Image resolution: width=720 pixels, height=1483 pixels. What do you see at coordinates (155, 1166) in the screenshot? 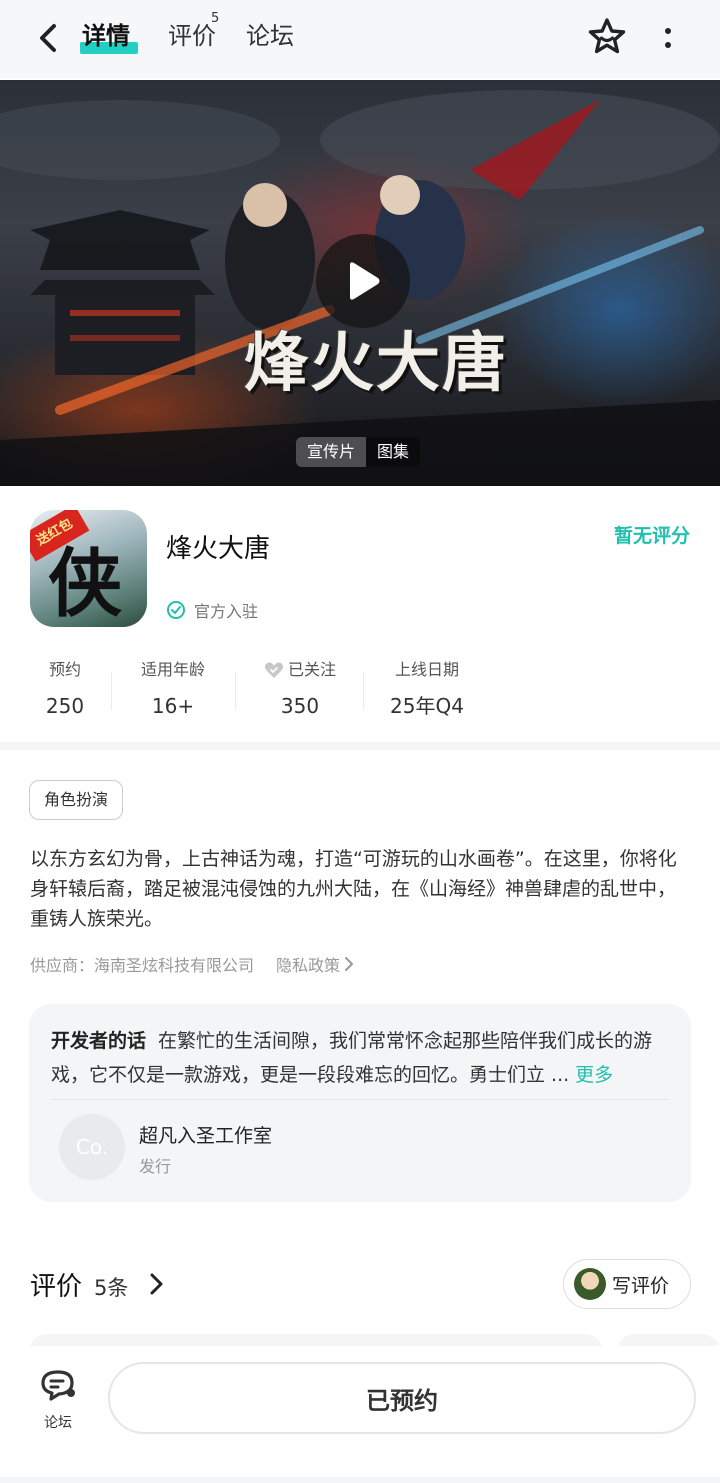
I see `publisher-role: 发行` at bounding box center [155, 1166].